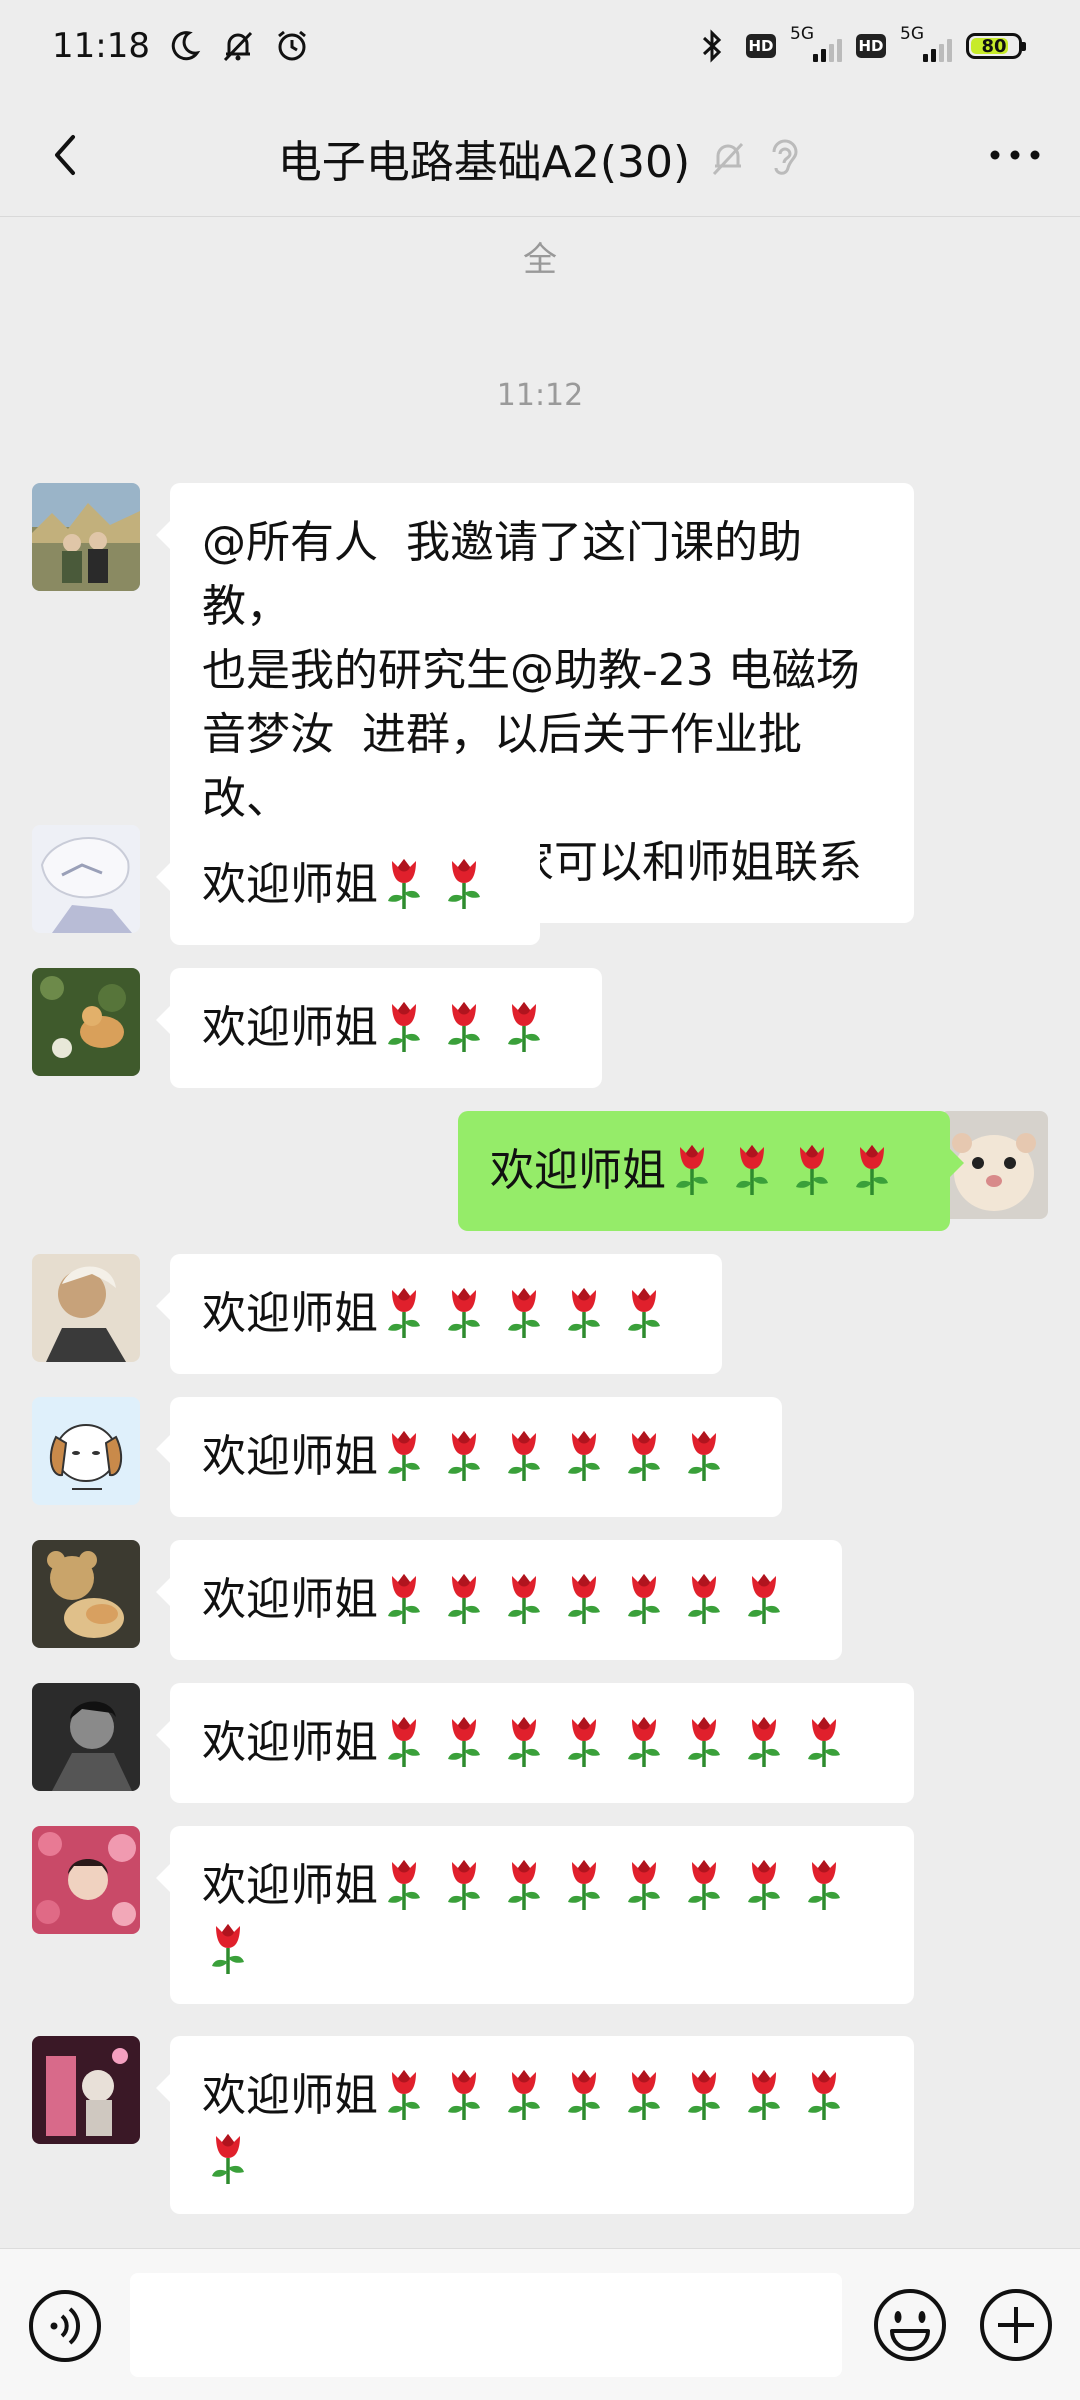  Describe the element at coordinates (184, 46) in the screenshot. I see `moon-icon` at that location.